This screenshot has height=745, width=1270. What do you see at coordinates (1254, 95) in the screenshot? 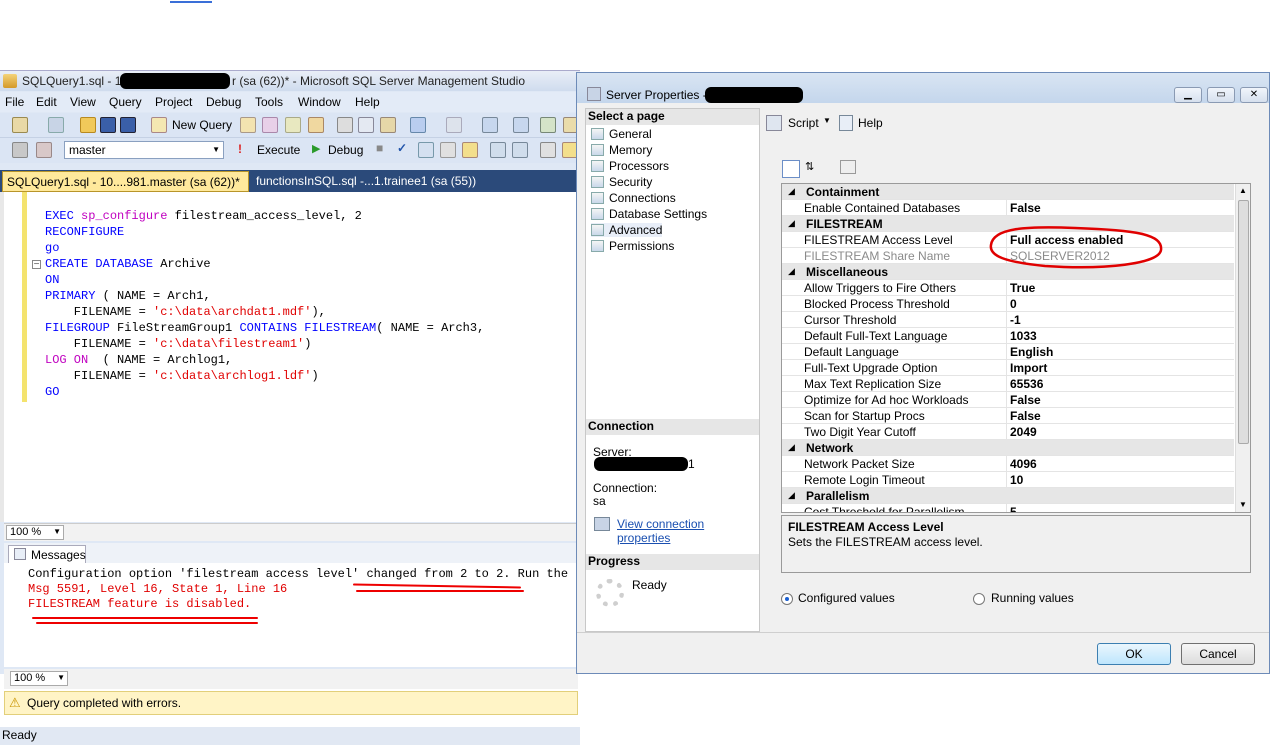
I see `close-button: ✕` at bounding box center [1254, 95].